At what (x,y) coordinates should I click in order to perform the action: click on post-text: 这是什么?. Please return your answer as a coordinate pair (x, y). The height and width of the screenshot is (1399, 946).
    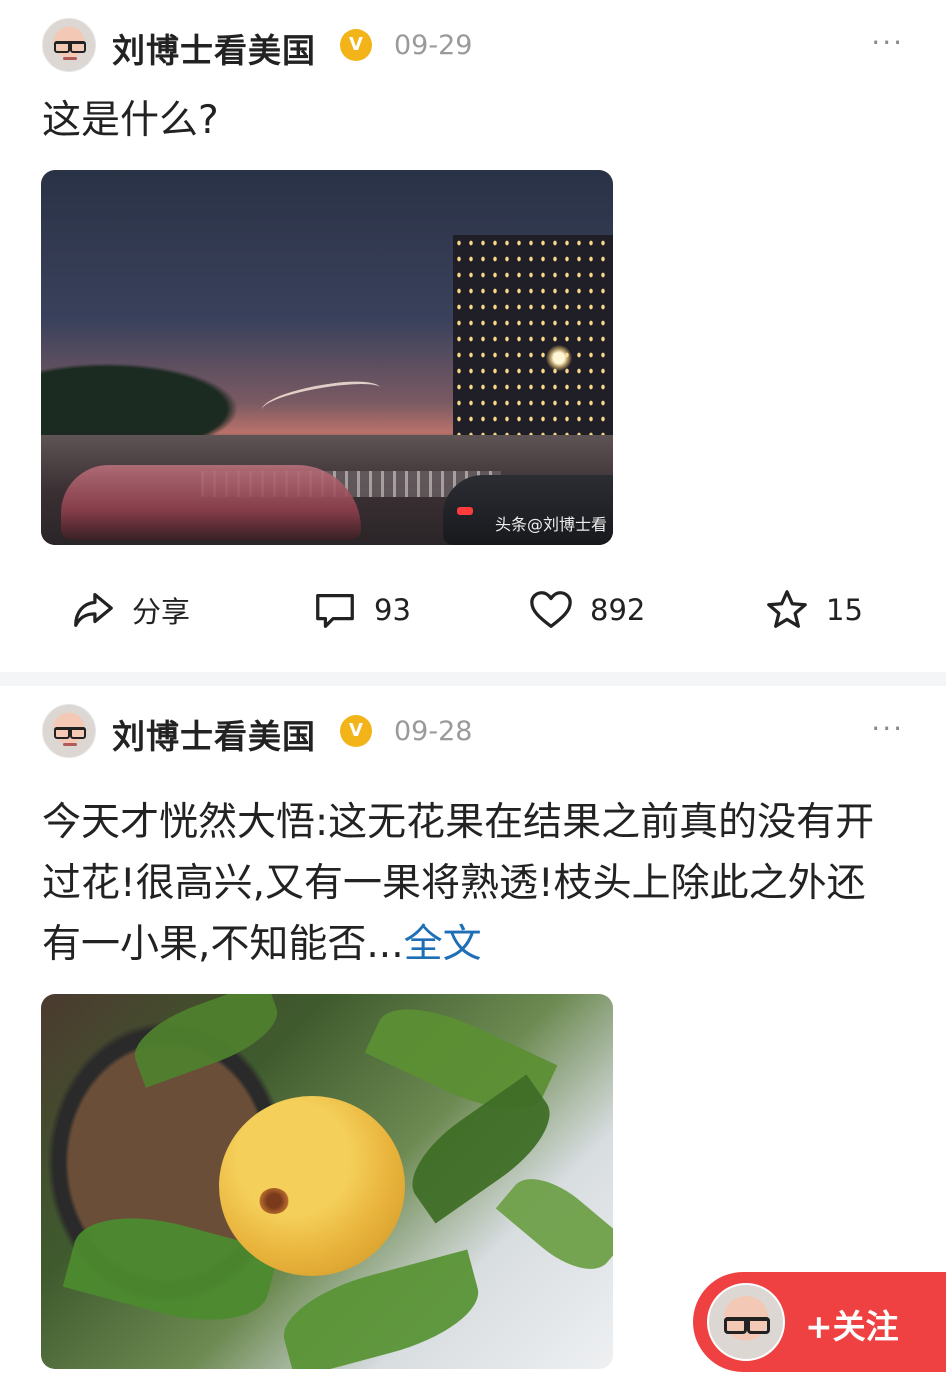
    Looking at the image, I should click on (473, 120).